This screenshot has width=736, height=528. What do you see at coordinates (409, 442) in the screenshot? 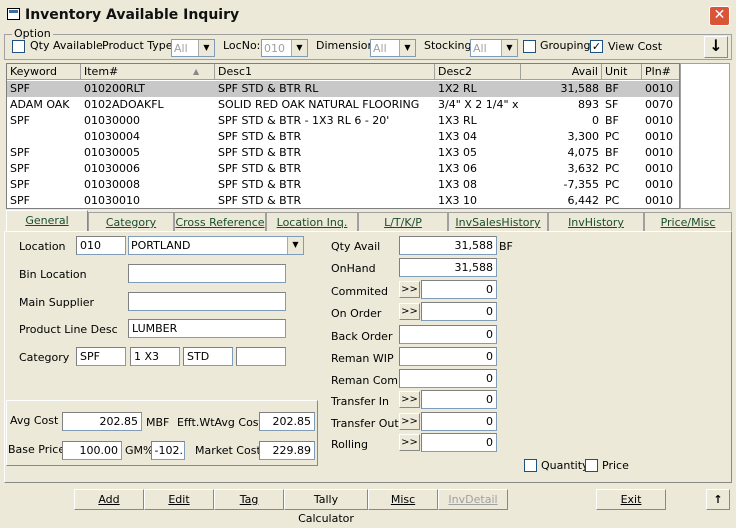
I see `rolling-details-button: >>` at bounding box center [409, 442].